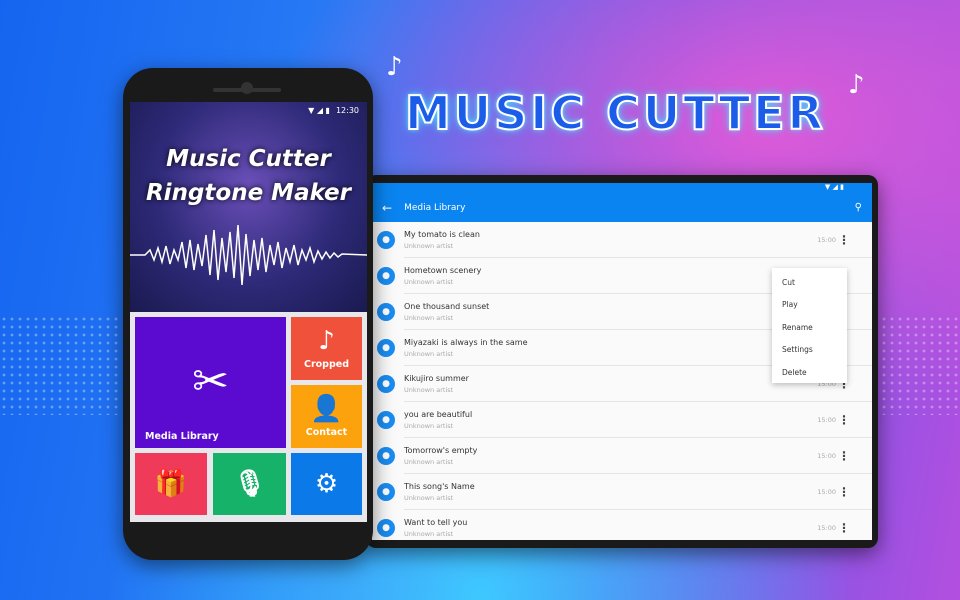 The height and width of the screenshot is (600, 960). What do you see at coordinates (447, 306) in the screenshot?
I see `song-title: One thousand sunset` at bounding box center [447, 306].